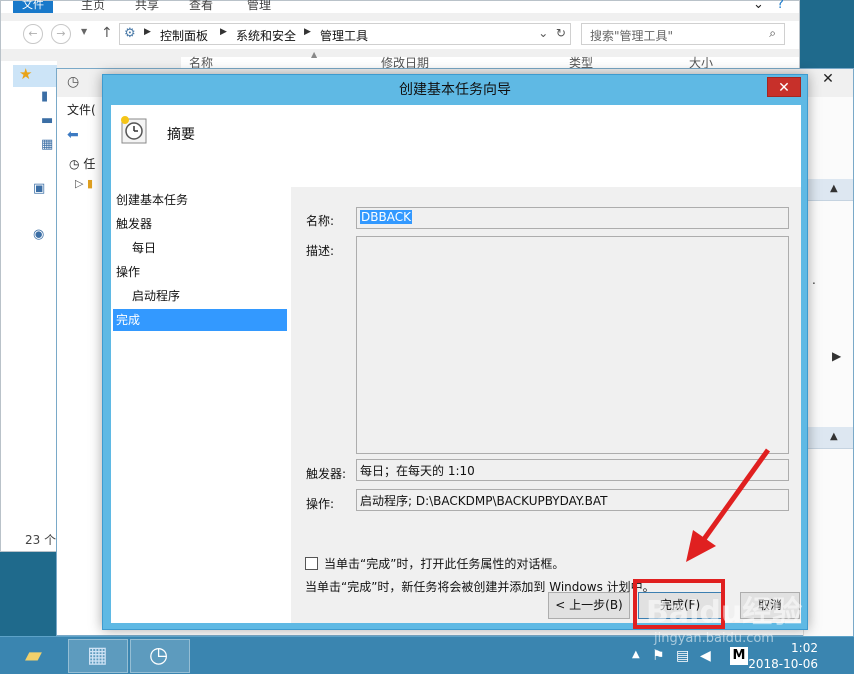 This screenshot has height=674, width=854. I want to click on step-daily: 每日, so click(200, 248).